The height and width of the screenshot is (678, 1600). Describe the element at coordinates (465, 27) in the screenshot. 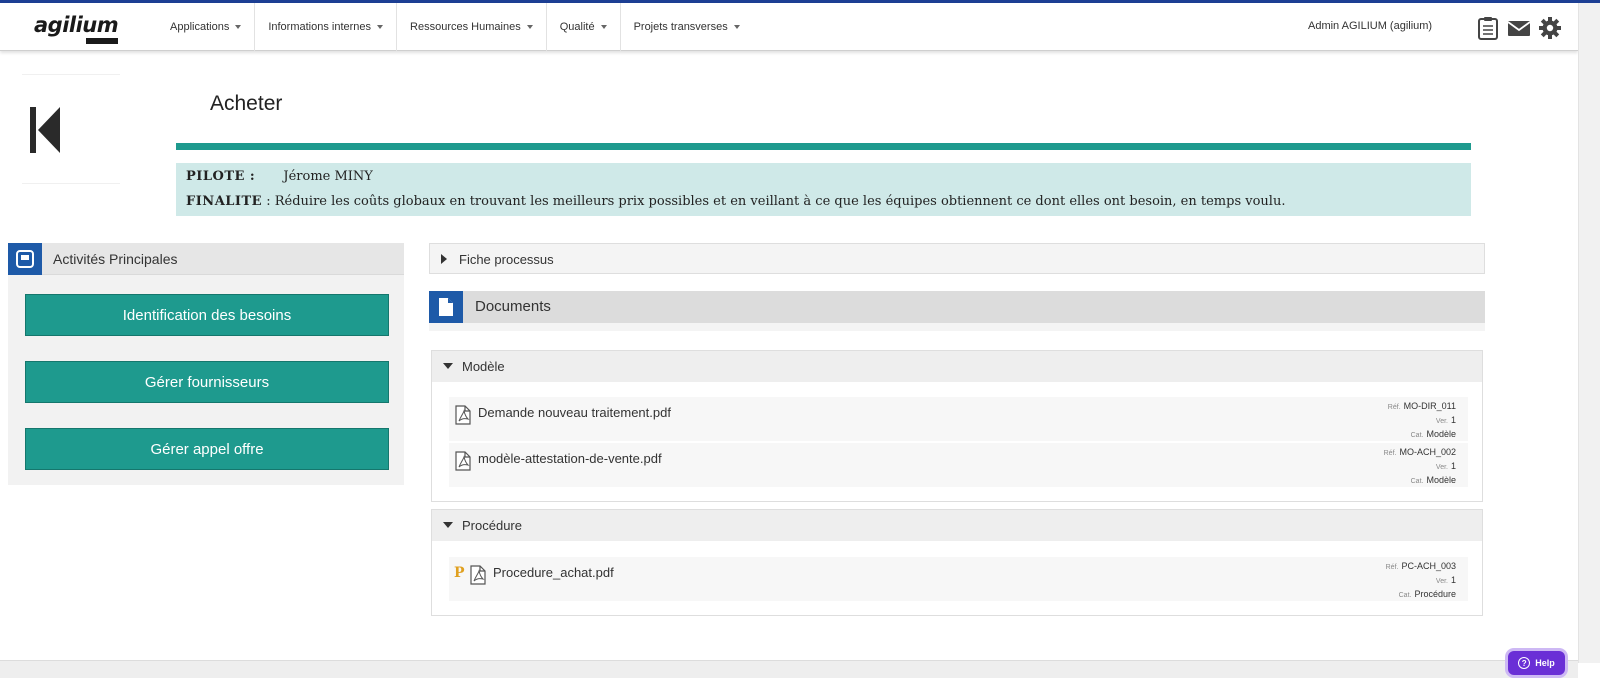

I see `menu-label: Ressources Humaines` at that location.